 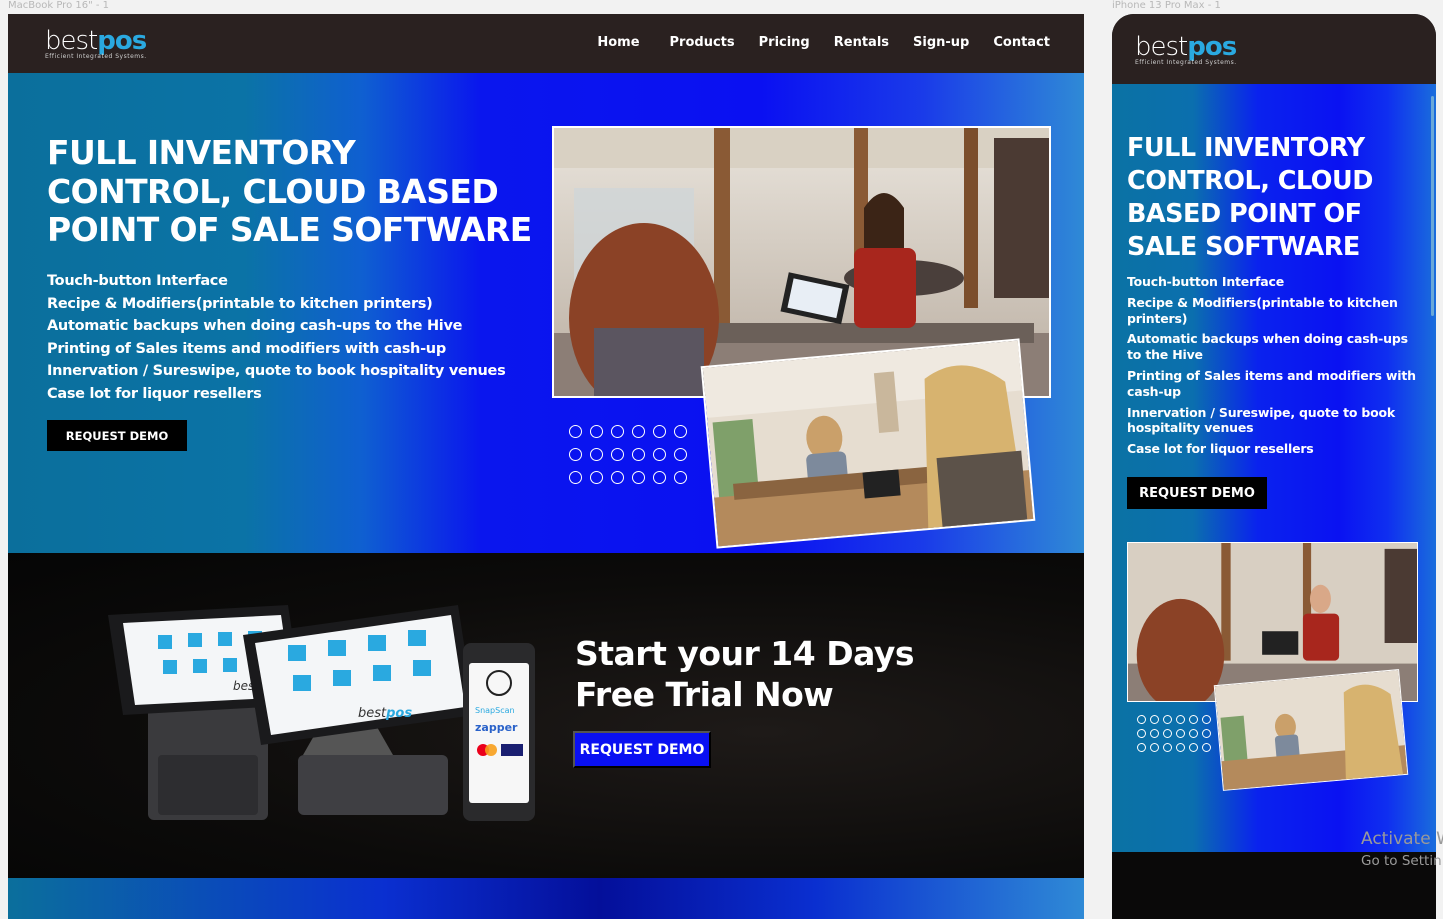 I want to click on nav-contact: Contact, so click(x=1021, y=42).